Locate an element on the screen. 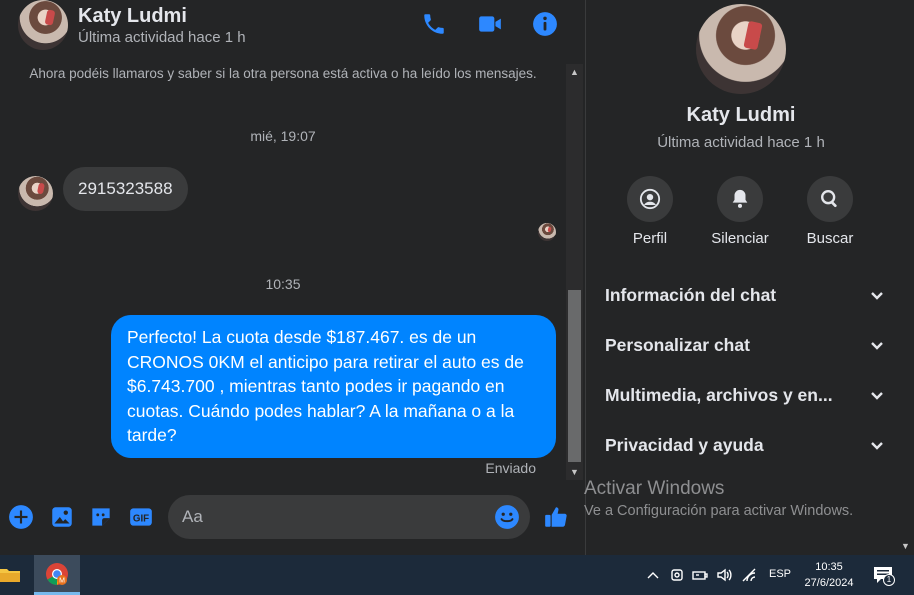  phone-call-icon is located at coordinates (434, 24).